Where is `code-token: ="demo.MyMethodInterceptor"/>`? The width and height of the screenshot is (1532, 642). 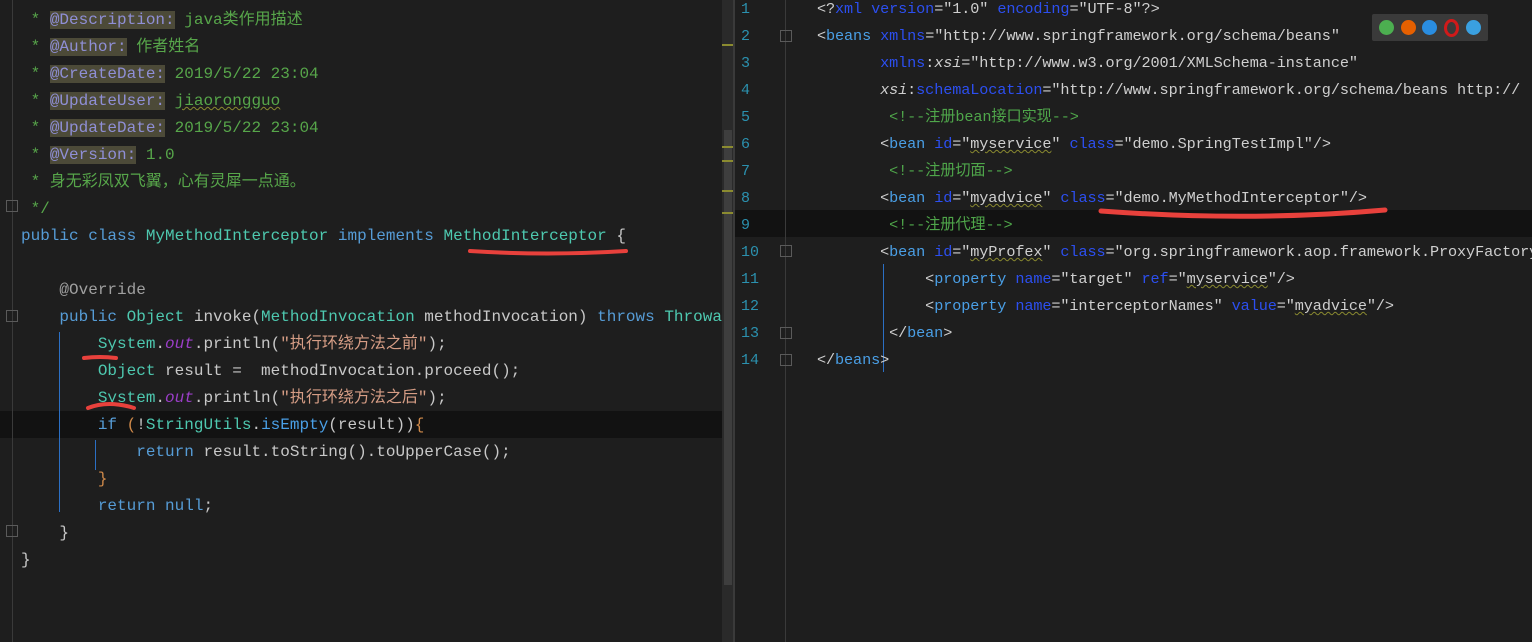
code-token: ="demo.MyMethodInterceptor"/> is located at coordinates (1236, 198).